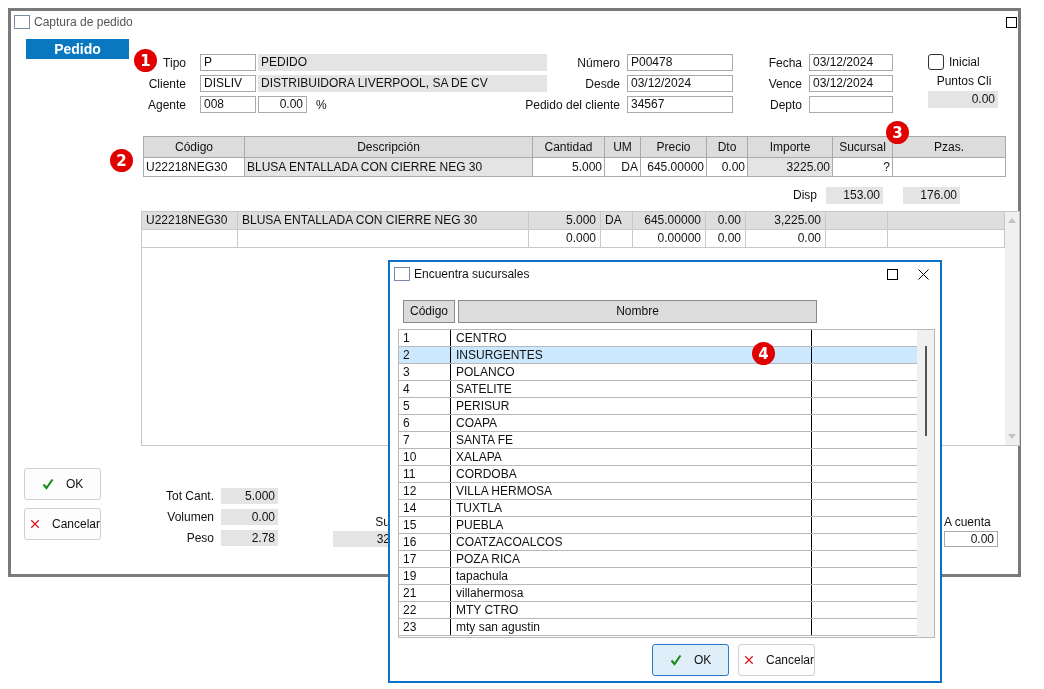 This screenshot has width=1044, height=689. Describe the element at coordinates (389, 147) in the screenshot. I see `column-header: Descripción` at that location.